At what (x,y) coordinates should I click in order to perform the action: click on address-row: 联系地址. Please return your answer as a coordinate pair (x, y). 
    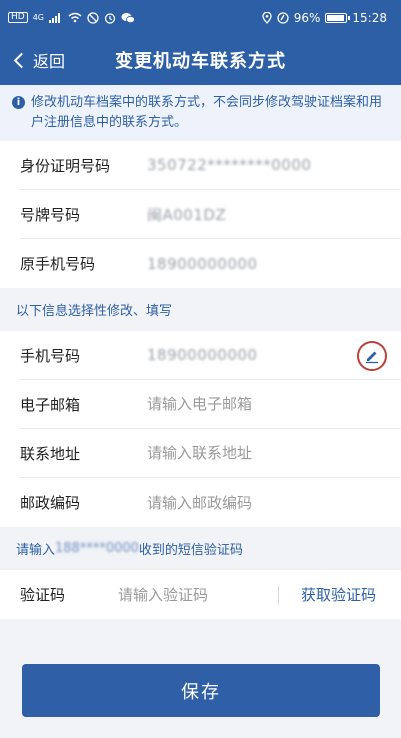
    Looking at the image, I should click on (210, 453).